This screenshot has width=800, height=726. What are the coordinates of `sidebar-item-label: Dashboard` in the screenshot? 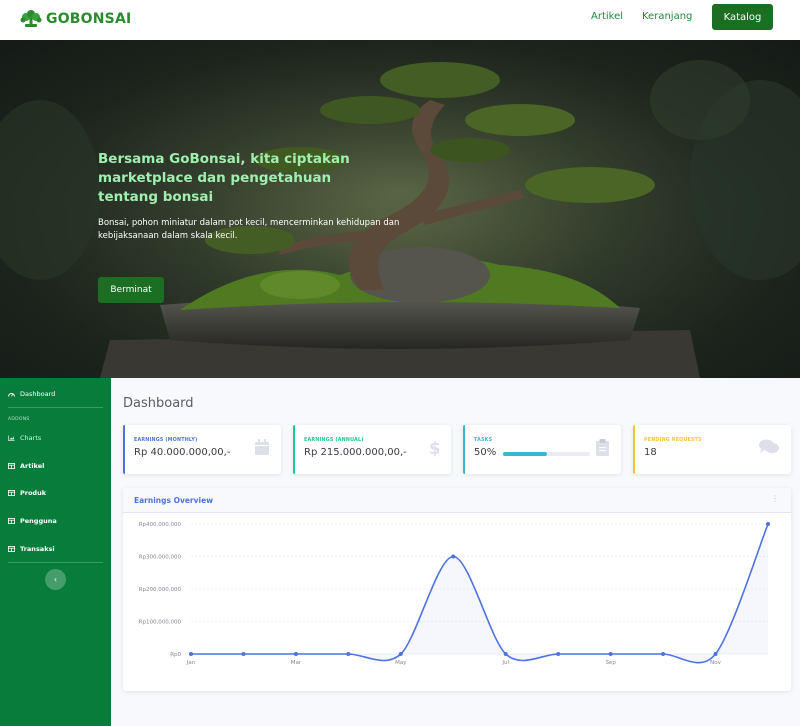 It's located at (38, 394).